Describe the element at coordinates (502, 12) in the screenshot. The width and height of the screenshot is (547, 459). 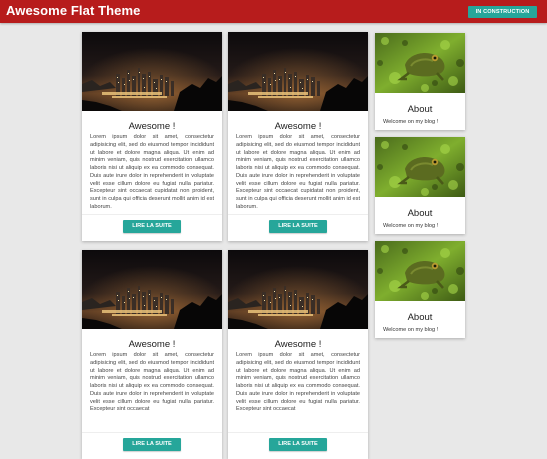
I see `in-construction-button: IN CONSTRUCTION` at that location.